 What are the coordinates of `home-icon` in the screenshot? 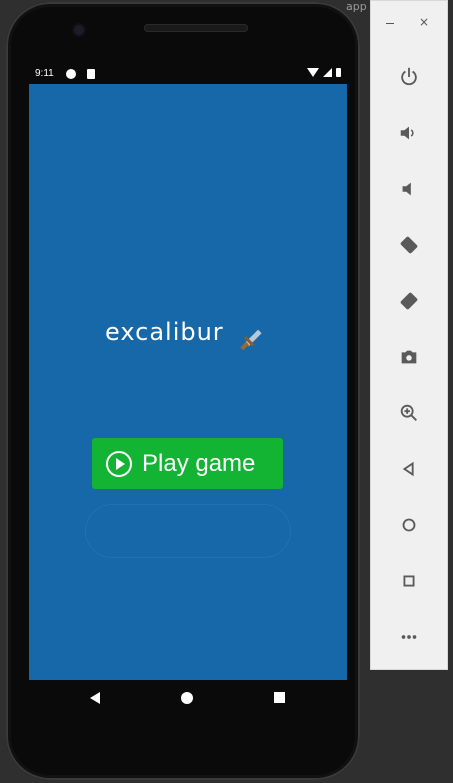 It's located at (187, 698).